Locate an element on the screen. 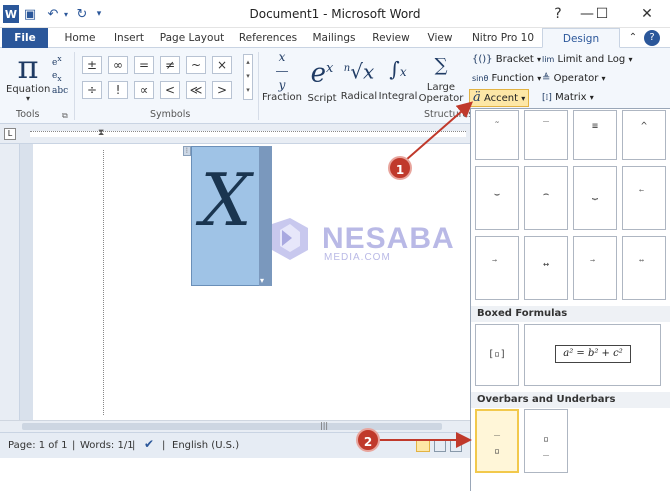  symbol-button: < is located at coordinates (170, 90).